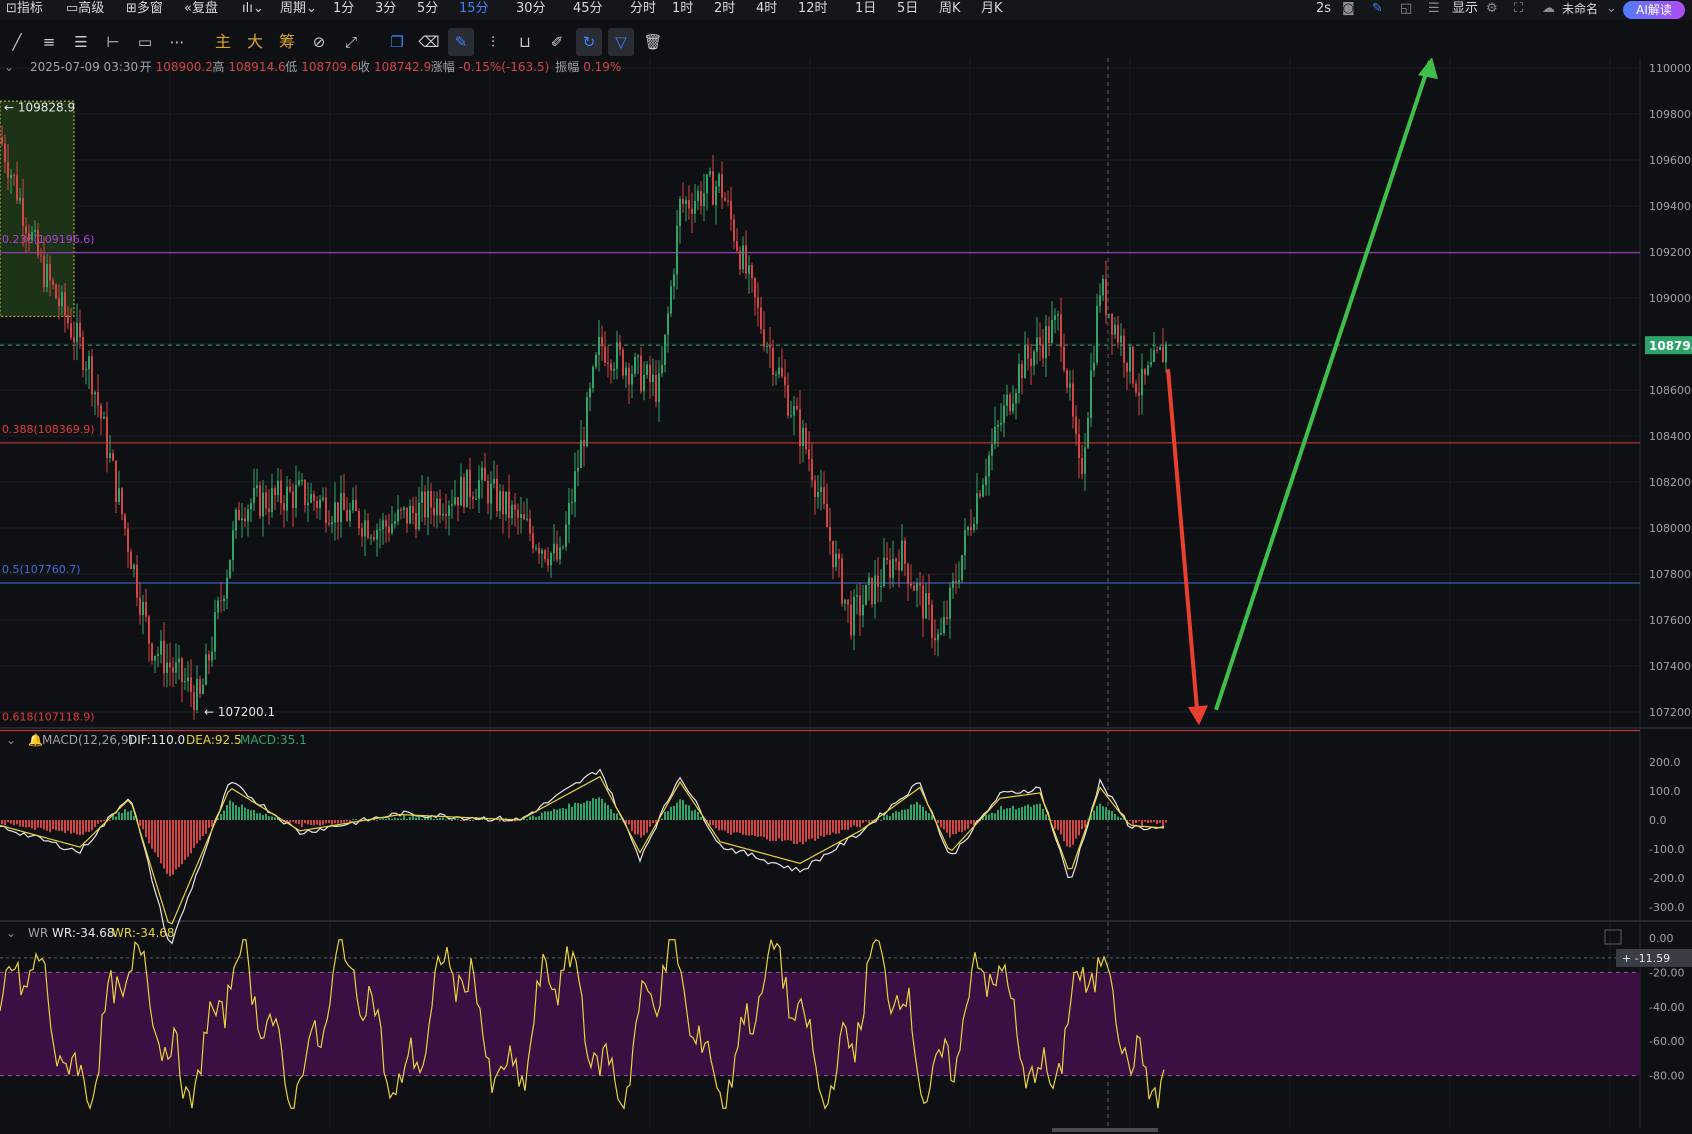 This screenshot has width=1692, height=1134. Describe the element at coordinates (1434, 10) in the screenshot. I see `list-icon: ☰` at that location.